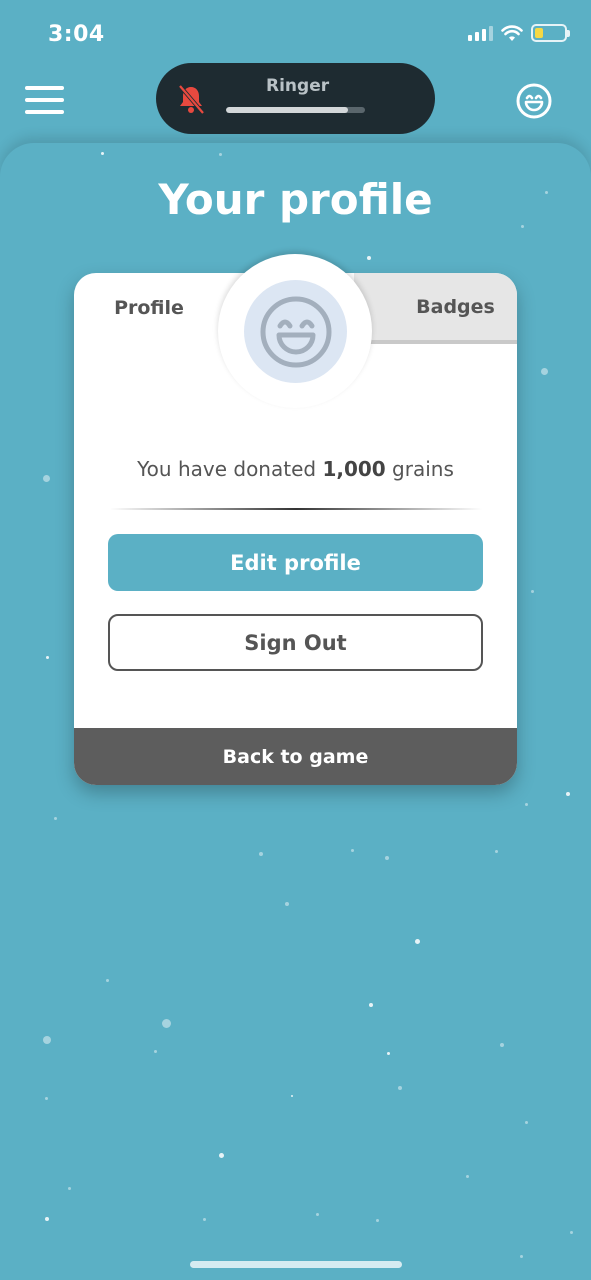 This screenshot has height=1280, width=591. I want to click on home-indicator, so click(296, 1264).